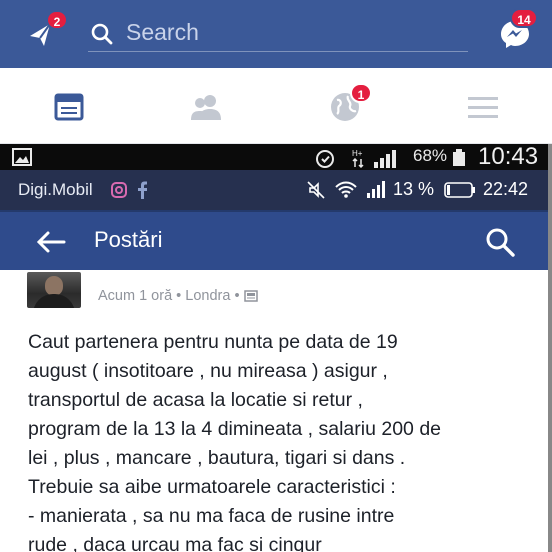 The height and width of the screenshot is (552, 552). I want to click on inner-status-bar: Digi.Mobil 13 % 22:42, so click(274, 190).